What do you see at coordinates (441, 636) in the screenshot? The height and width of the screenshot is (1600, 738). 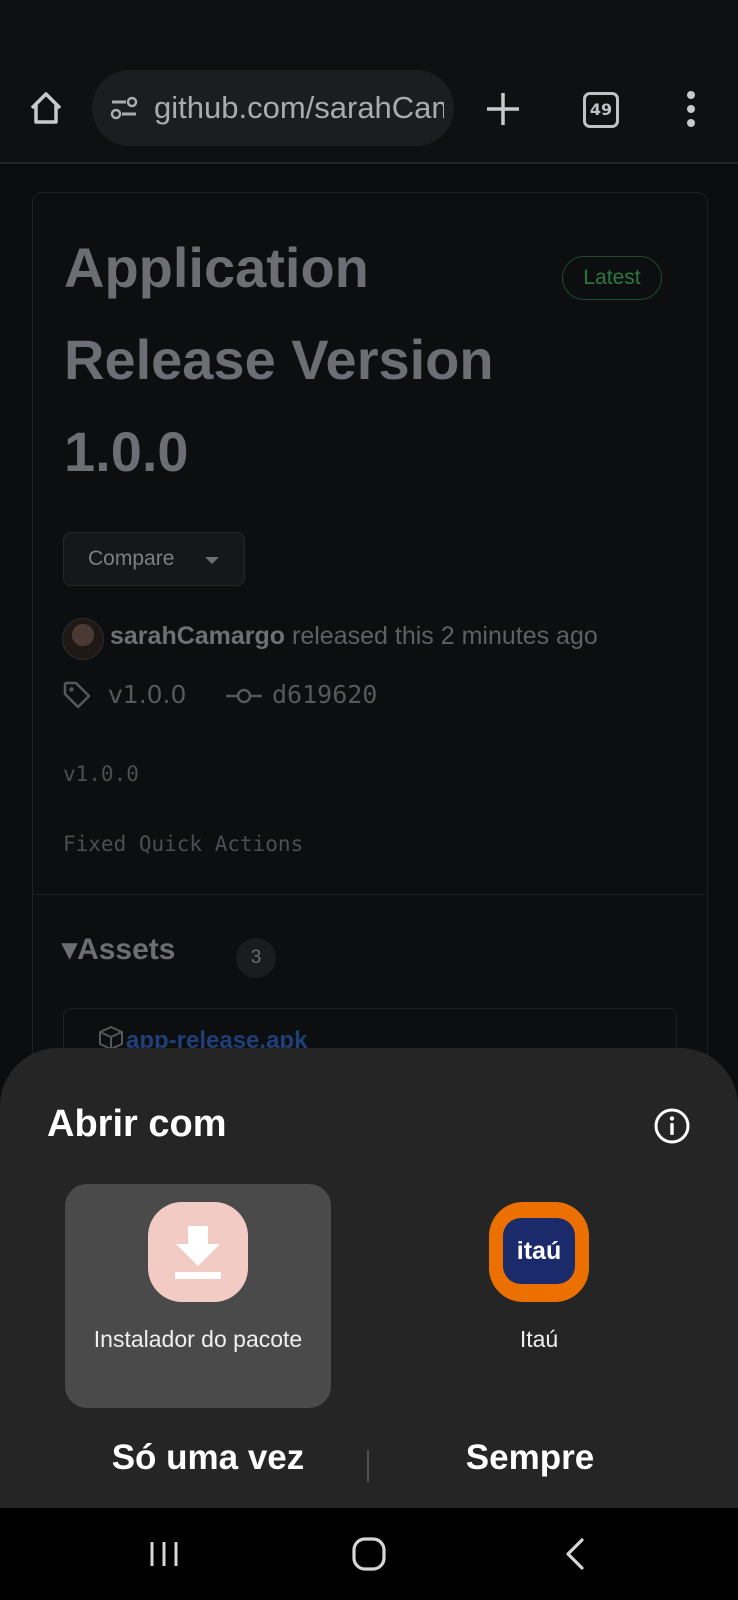 I see `released-text: released this 2 minutes ago` at bounding box center [441, 636].